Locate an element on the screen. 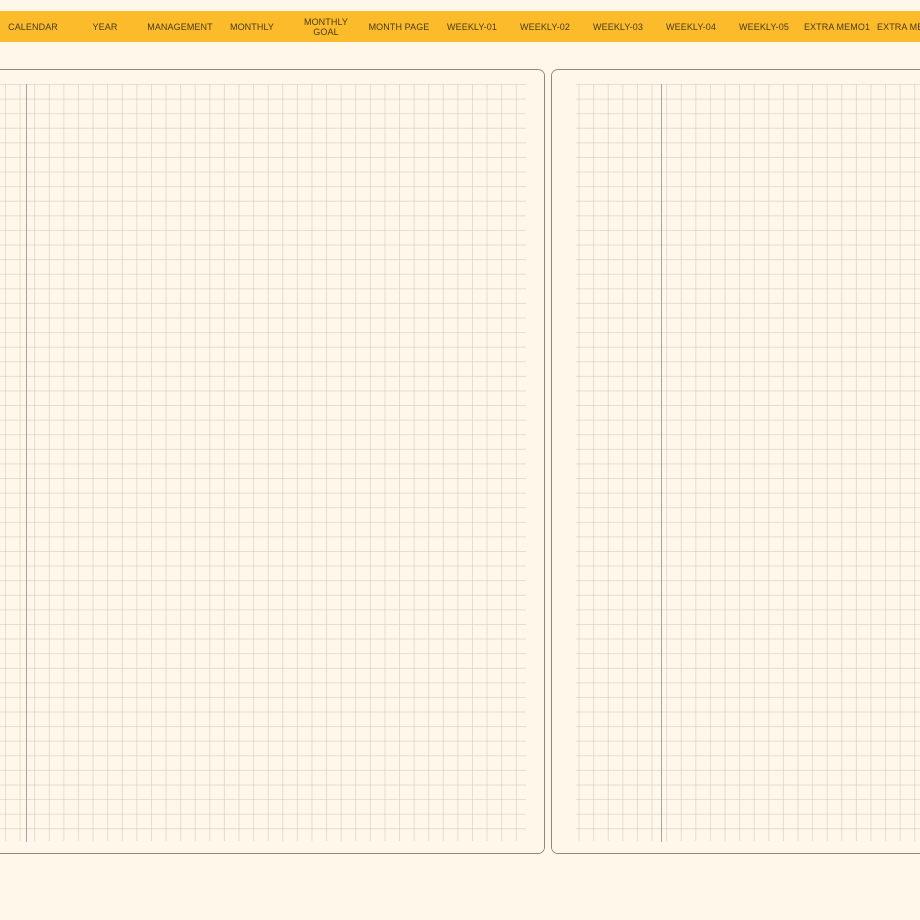 Image resolution: width=920 pixels, height=920 pixels. tab-extra-memo2-label: EXTRA ME is located at coordinates (898, 26).